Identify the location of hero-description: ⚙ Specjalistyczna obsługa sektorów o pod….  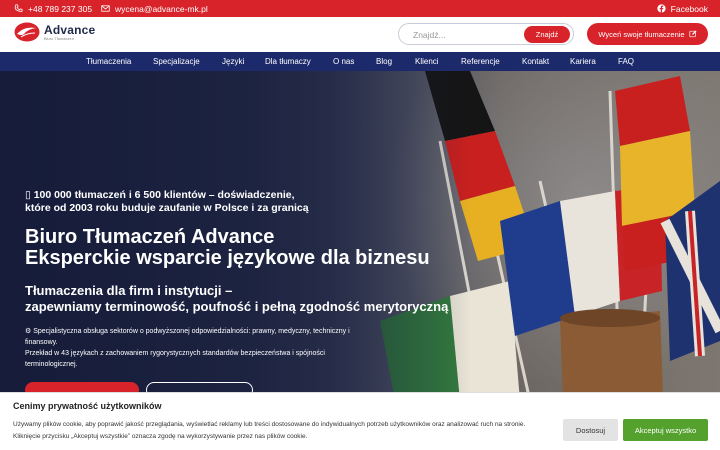
(187, 348).